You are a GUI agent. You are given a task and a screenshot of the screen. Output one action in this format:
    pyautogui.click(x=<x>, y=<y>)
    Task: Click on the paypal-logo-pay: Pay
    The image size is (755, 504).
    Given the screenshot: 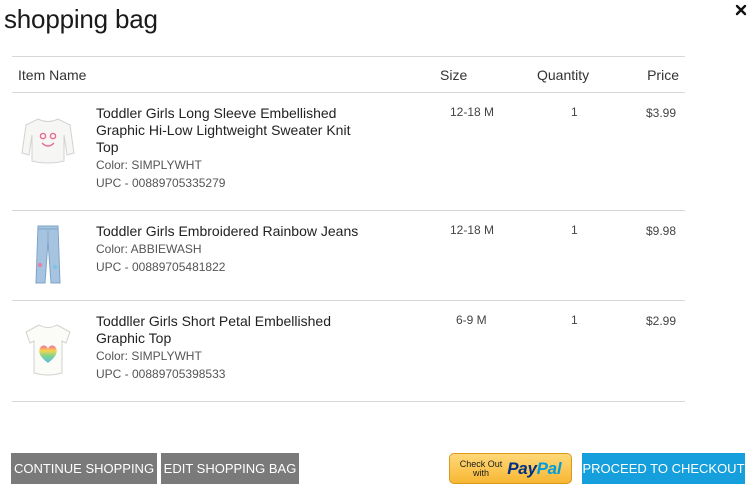 What is the action you would take?
    pyautogui.click(x=522, y=468)
    